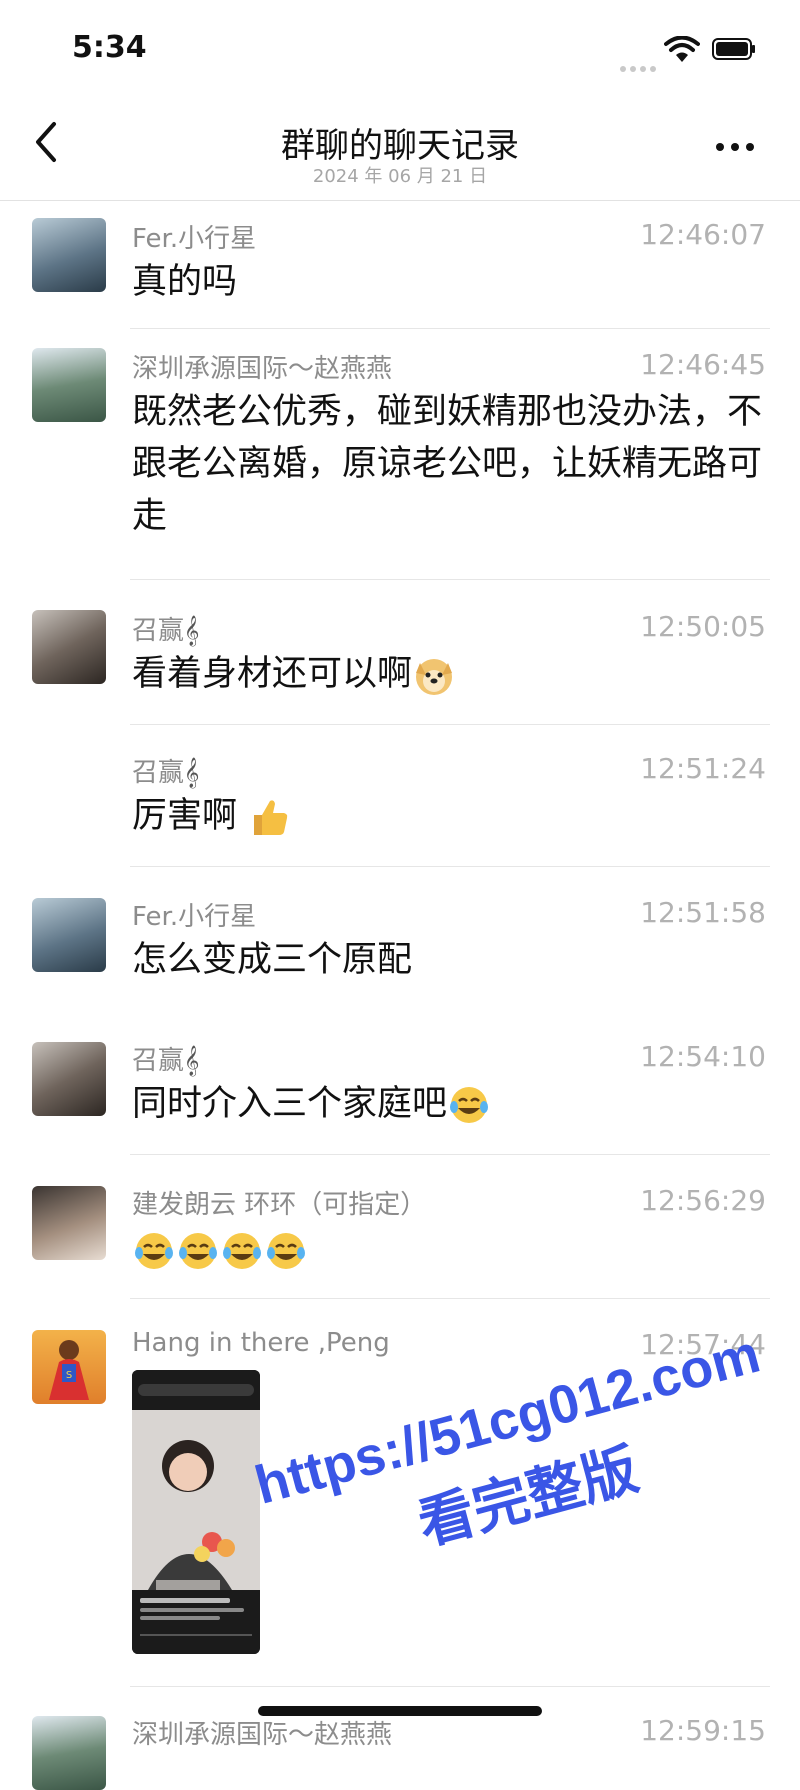 Image resolution: width=800 pixels, height=1790 pixels. What do you see at coordinates (290, 1104) in the screenshot?
I see `message-text-content: 同时介入三个家庭吧` at bounding box center [290, 1104].